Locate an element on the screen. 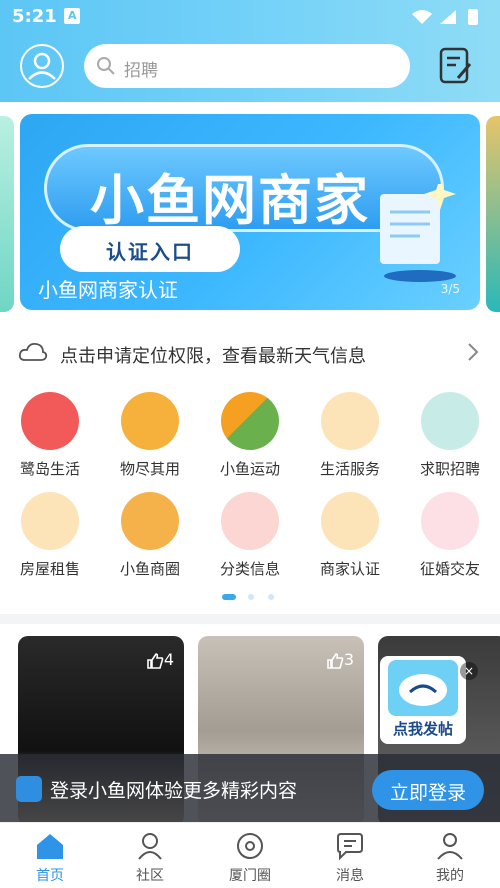 Image resolution: width=500 pixels, height=888 pixels. grid-item-label: 分类信息 is located at coordinates (249, 569).